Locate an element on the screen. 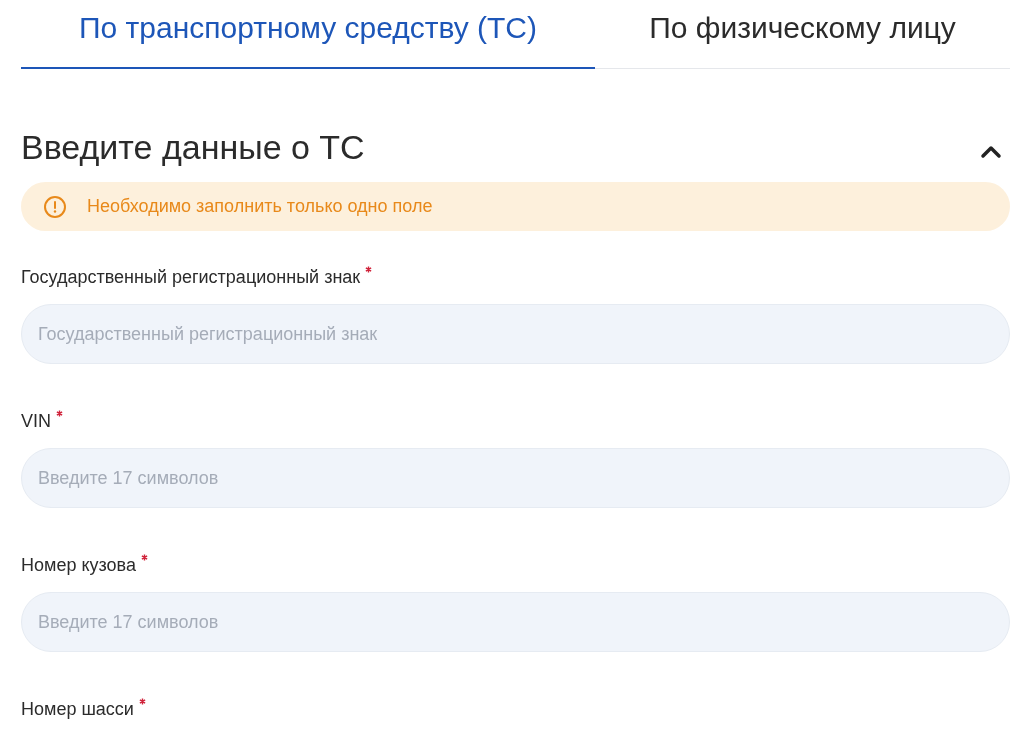 This screenshot has width=1017, height=740. exclamation-icon is located at coordinates (55, 206).